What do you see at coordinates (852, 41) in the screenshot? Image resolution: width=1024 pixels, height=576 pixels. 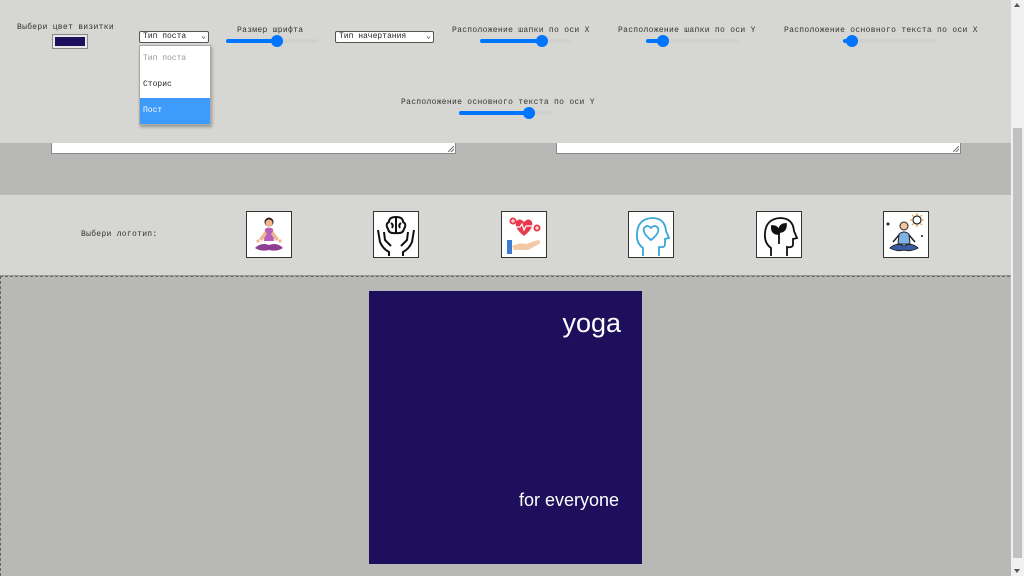 I see `body-x-slider-thumb` at bounding box center [852, 41].